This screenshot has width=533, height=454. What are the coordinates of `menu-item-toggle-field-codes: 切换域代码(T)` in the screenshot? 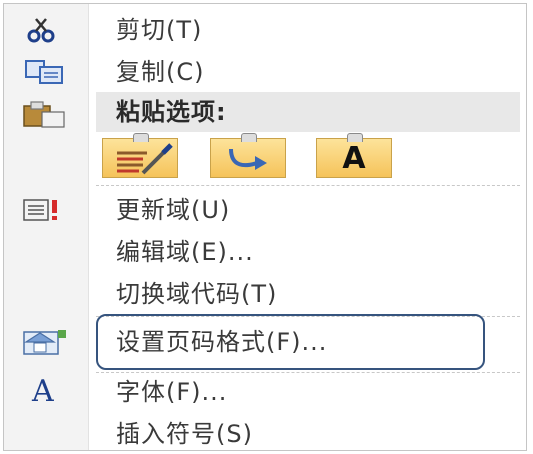 It's located at (265, 294).